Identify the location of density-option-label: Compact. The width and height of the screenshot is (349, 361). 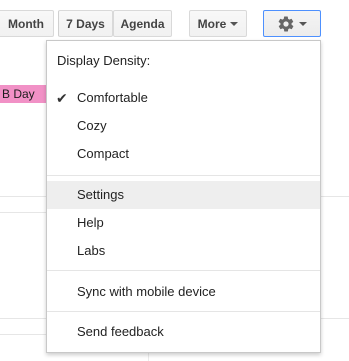
(103, 153).